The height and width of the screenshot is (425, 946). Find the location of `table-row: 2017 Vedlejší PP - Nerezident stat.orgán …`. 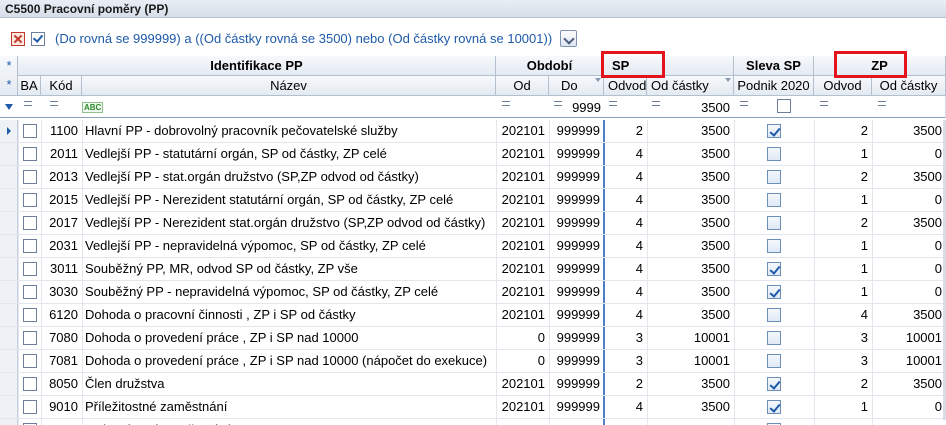

table-row: 2017 Vedlejší PP - Nerezident stat.orgán … is located at coordinates (473, 223).